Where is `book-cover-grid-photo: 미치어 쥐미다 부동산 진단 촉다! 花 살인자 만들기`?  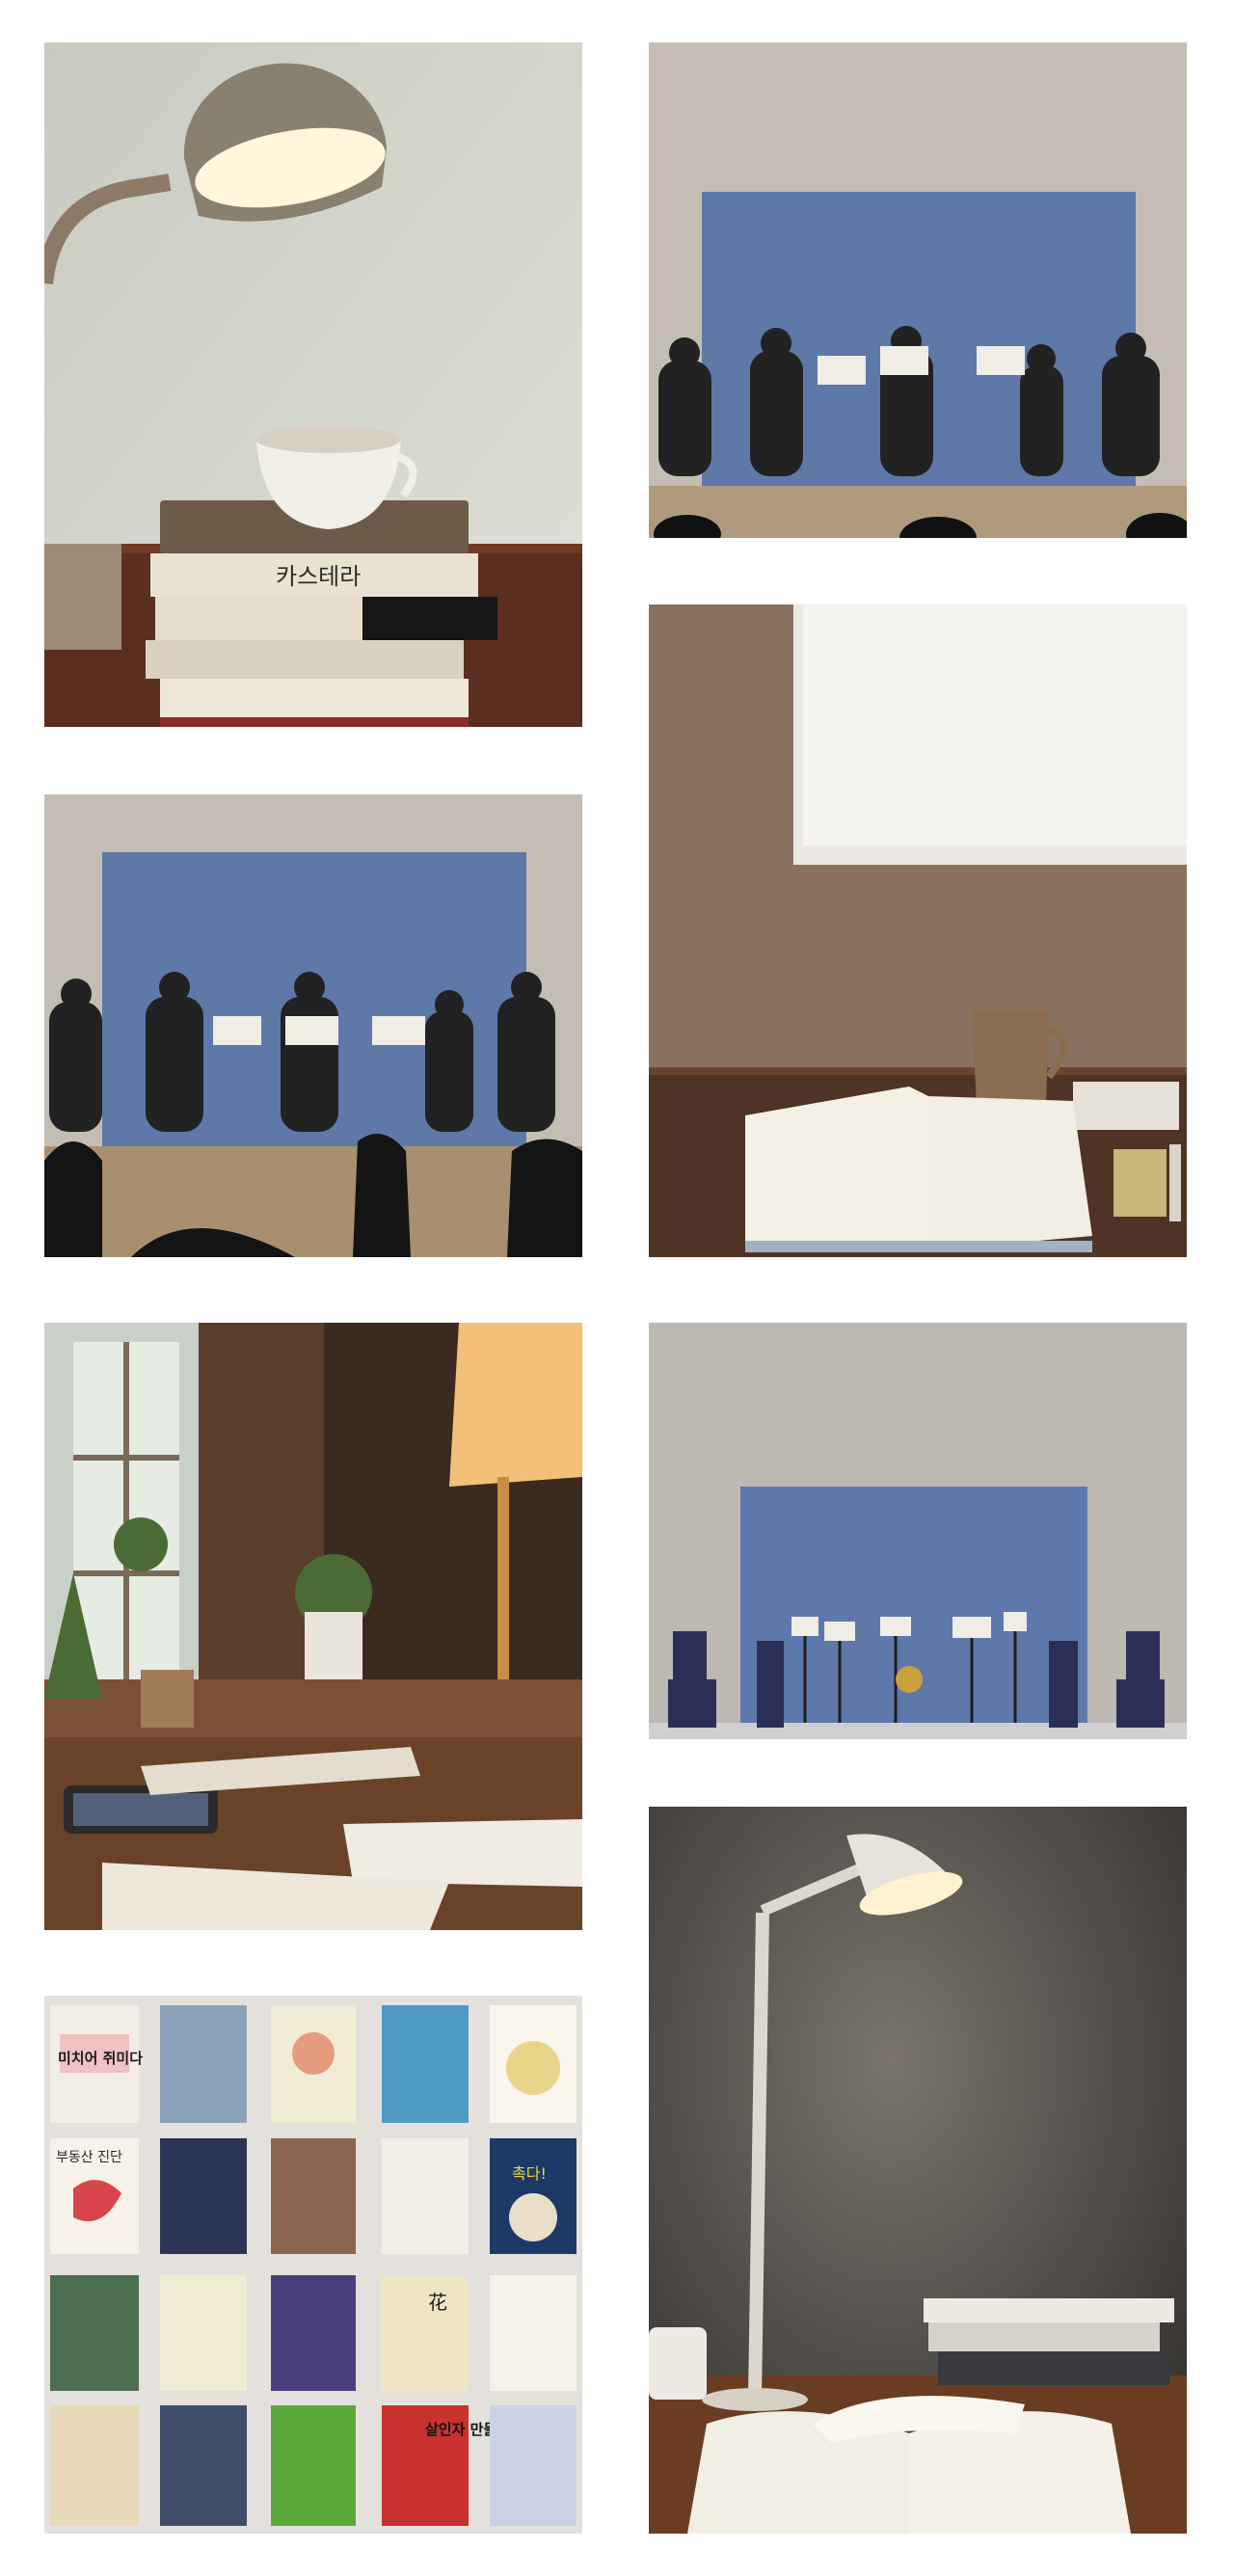 book-cover-grid-photo: 미치어 쥐미다 부동산 진단 촉다! 花 살인자 만들기 is located at coordinates (313, 2265).